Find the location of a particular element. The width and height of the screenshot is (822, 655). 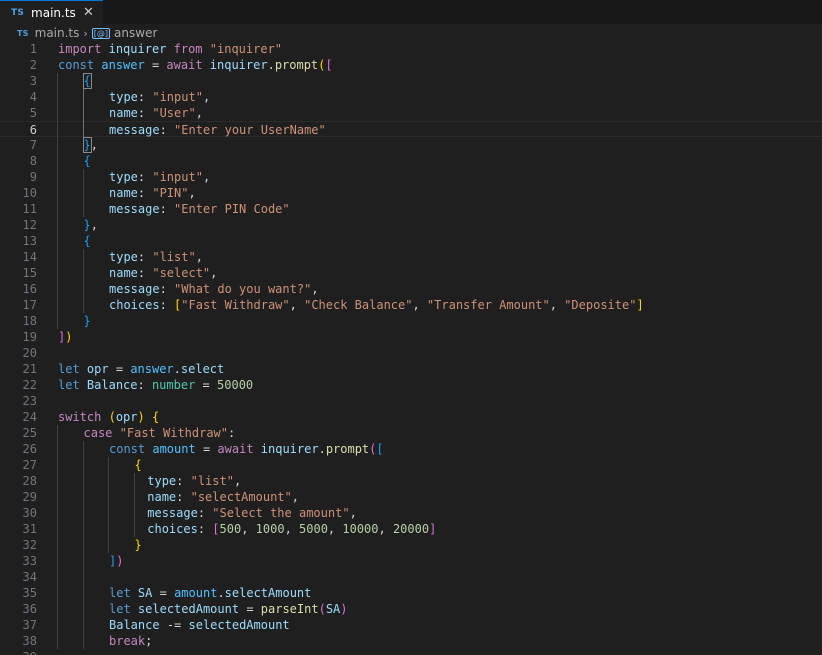

line-number: 7 is located at coordinates (33, 145).